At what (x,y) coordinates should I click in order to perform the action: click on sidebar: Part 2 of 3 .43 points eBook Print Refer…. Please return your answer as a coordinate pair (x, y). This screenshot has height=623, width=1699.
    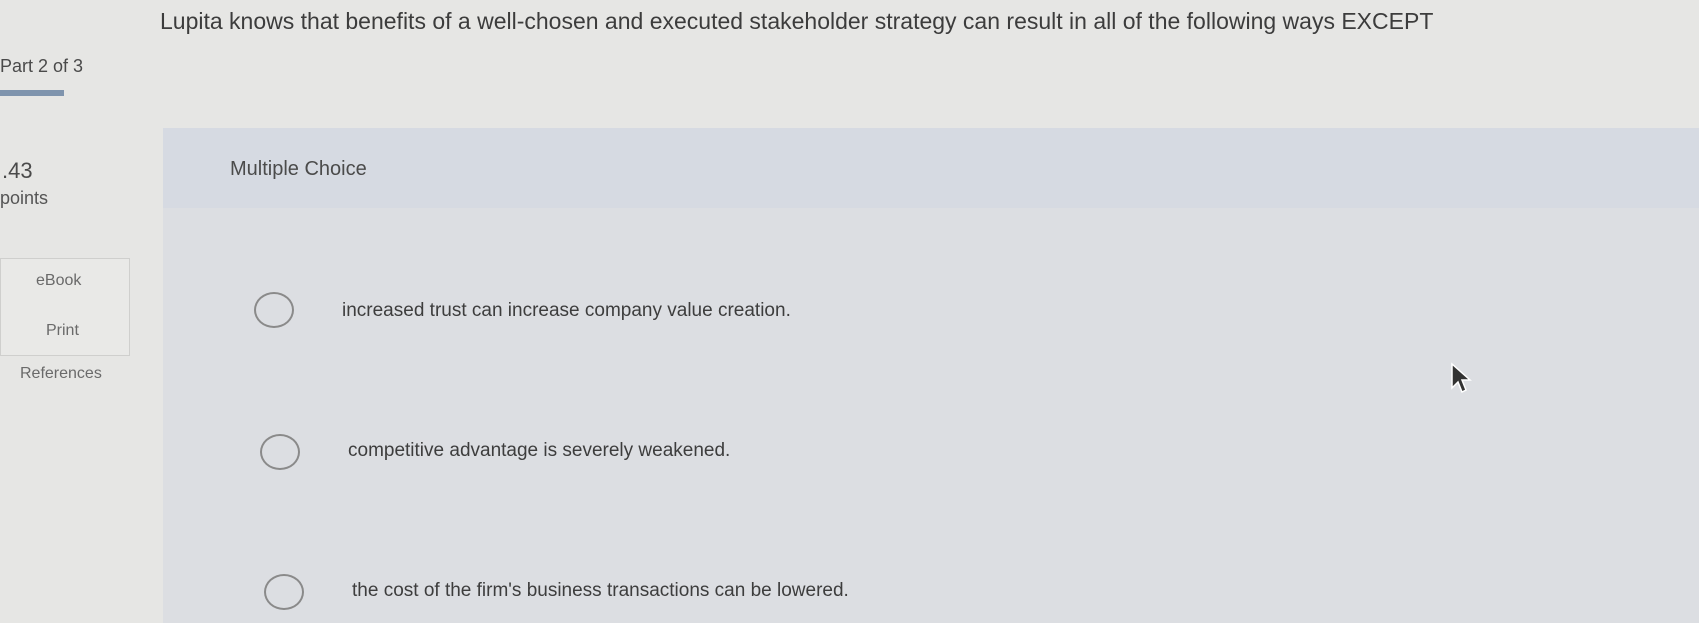
    Looking at the image, I should click on (80, 311).